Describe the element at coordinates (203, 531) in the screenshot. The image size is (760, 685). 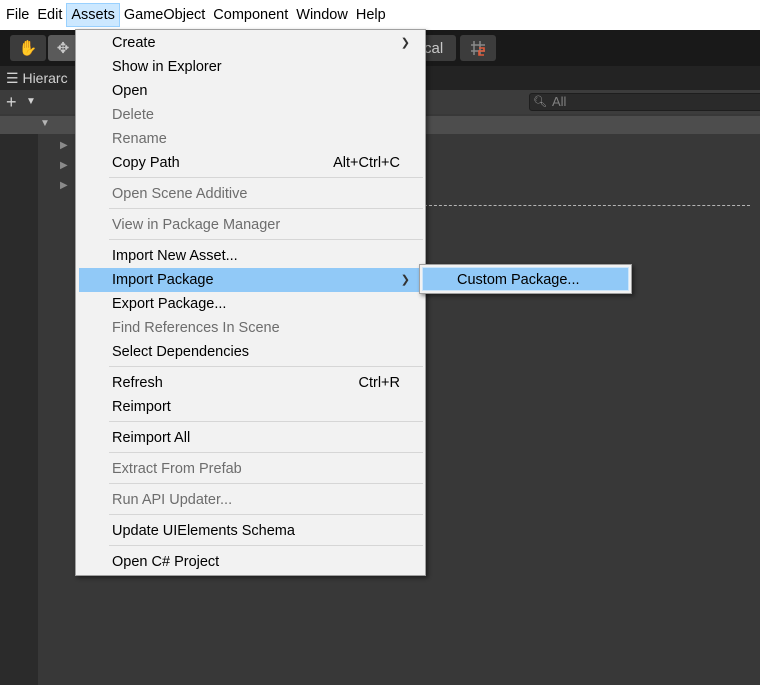
I see `menu-item-label: Update UIElements Schema` at that location.